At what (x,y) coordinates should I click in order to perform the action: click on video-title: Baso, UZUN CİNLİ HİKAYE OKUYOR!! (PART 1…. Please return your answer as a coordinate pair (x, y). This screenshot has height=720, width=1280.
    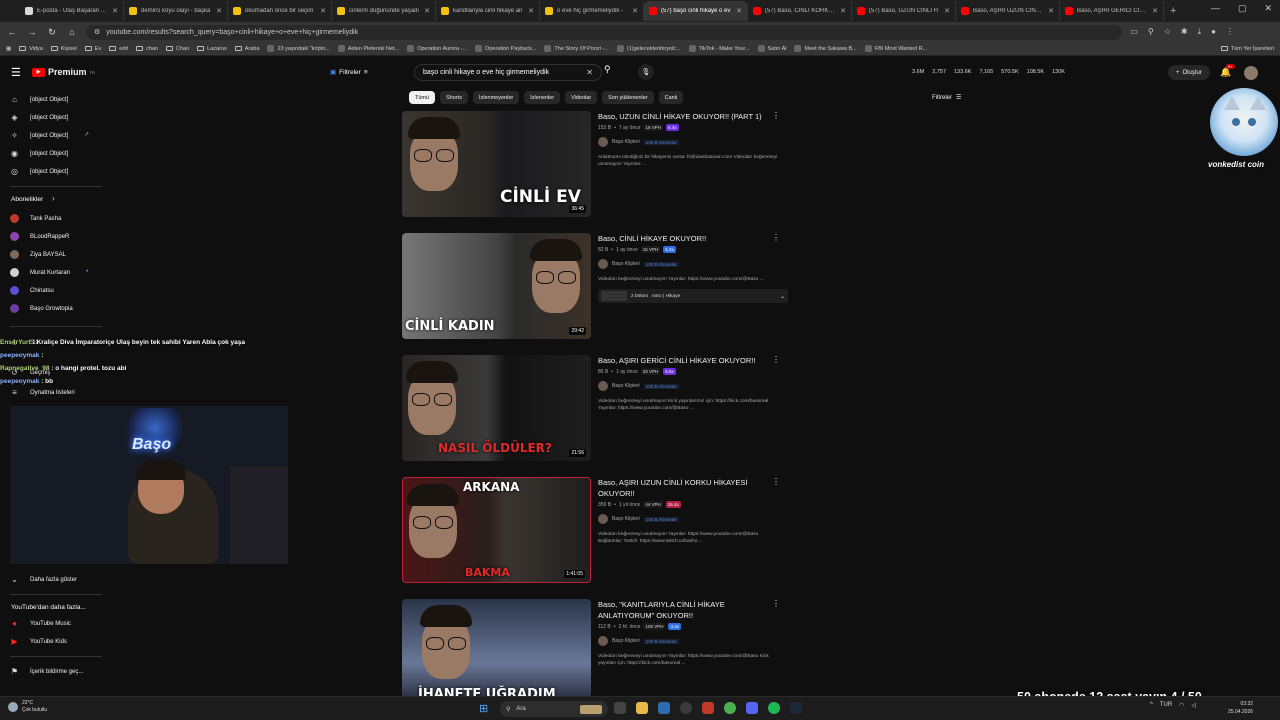
    Looking at the image, I should click on (683, 116).